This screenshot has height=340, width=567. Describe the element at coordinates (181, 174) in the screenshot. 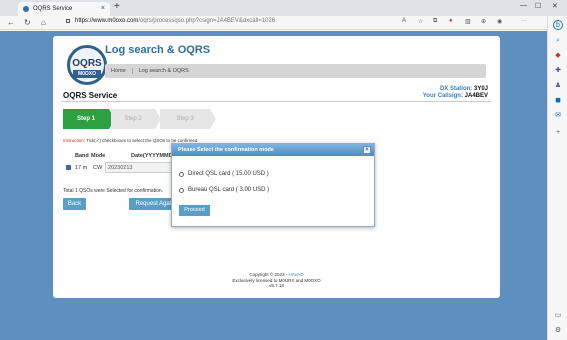

I see `radio-direct` at that location.